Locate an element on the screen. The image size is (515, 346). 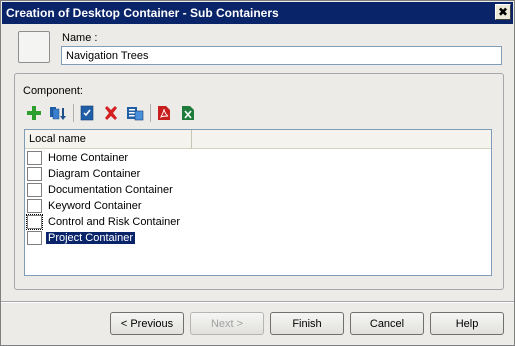
item-label: Diagram Container is located at coordinates (94, 174).